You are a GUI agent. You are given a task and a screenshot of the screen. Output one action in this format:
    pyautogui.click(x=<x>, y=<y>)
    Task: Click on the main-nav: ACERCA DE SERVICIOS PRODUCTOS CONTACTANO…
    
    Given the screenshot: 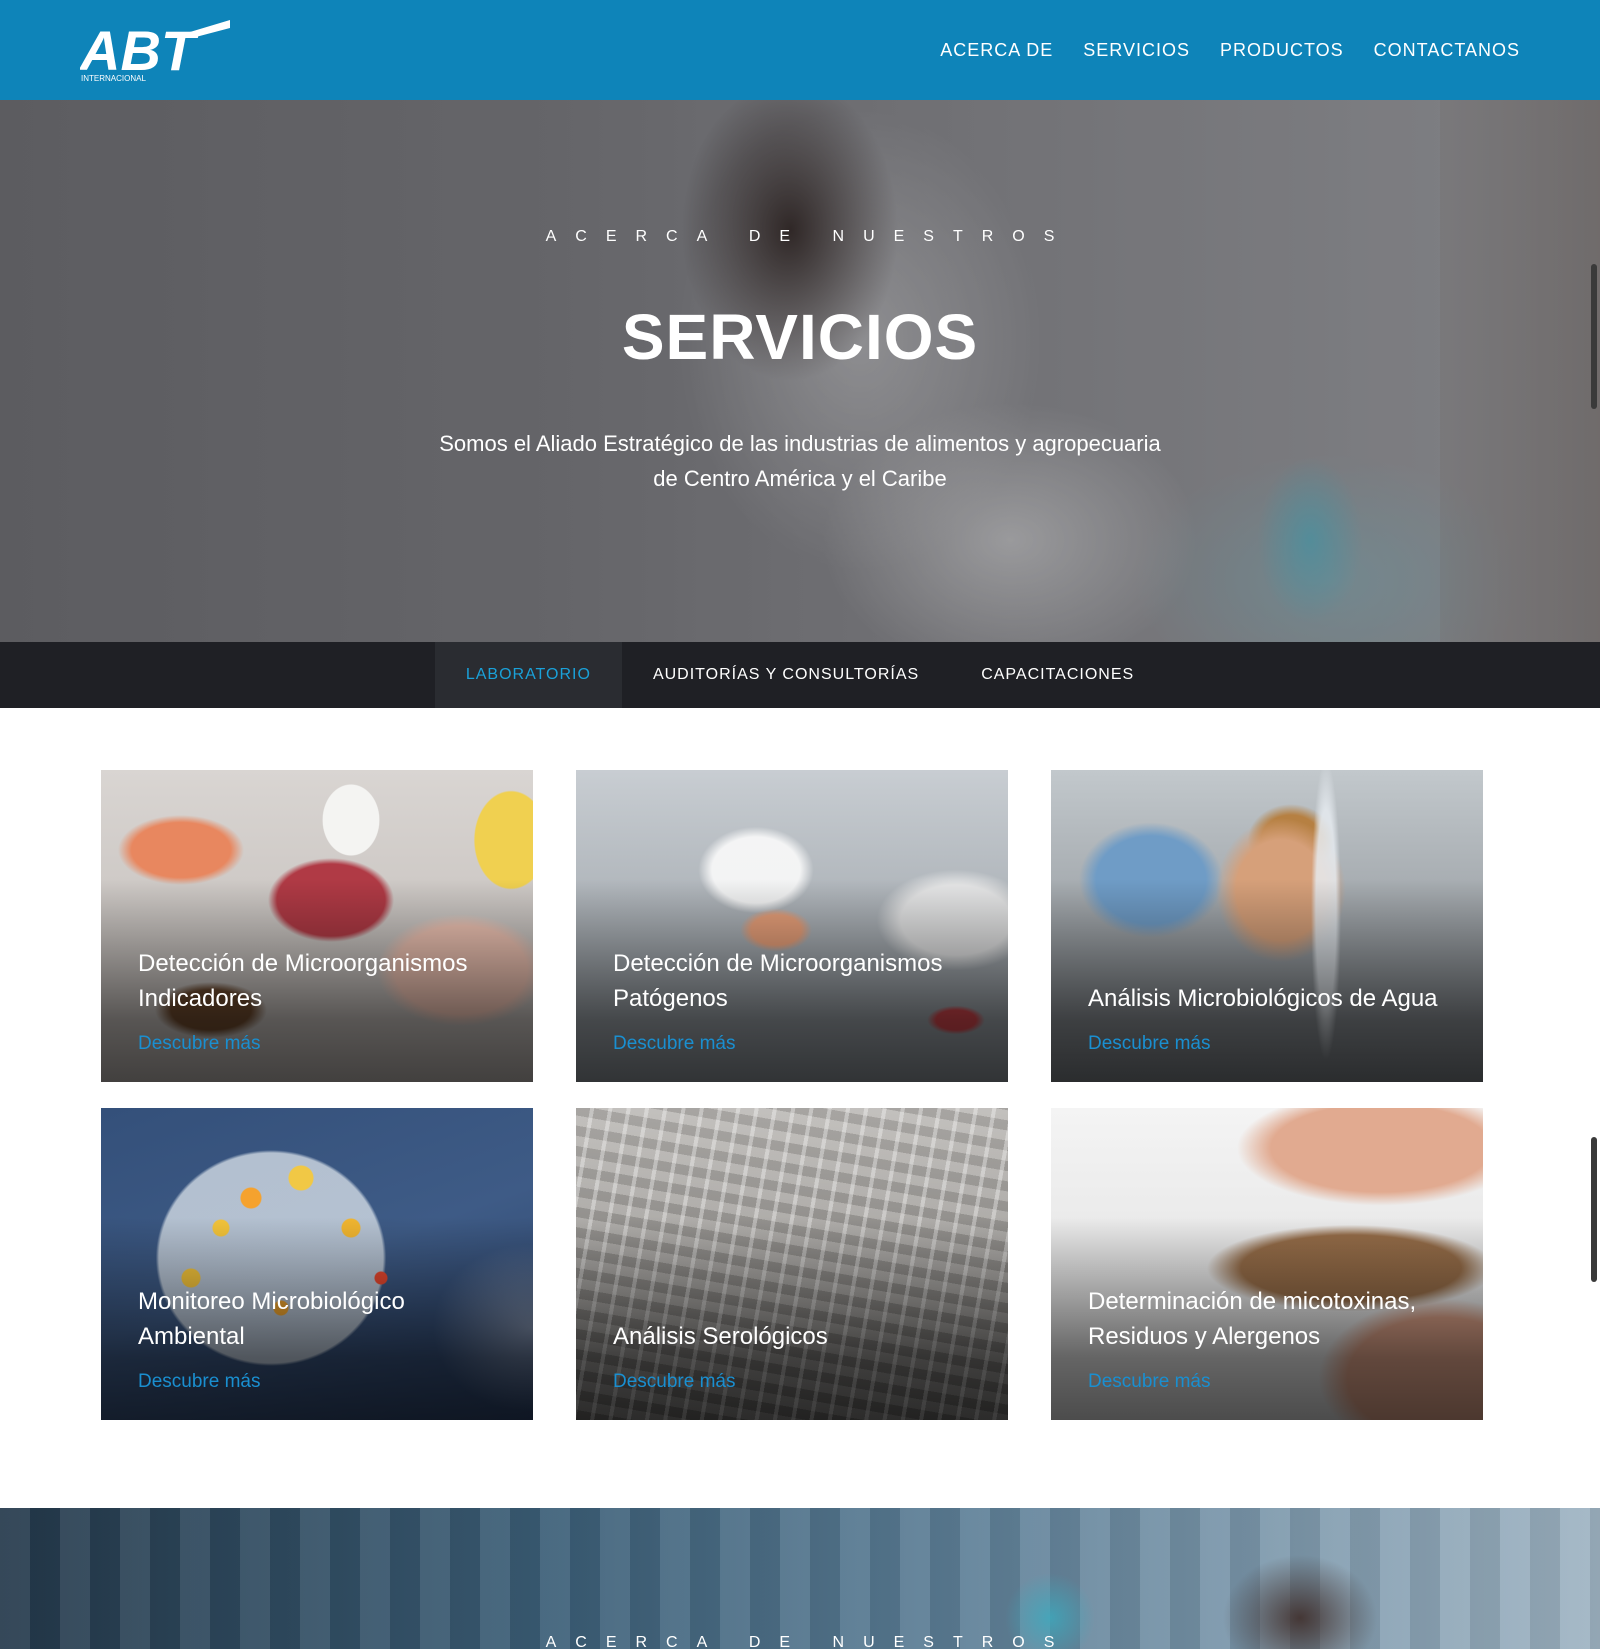 What is the action you would take?
    pyautogui.click(x=1230, y=50)
    